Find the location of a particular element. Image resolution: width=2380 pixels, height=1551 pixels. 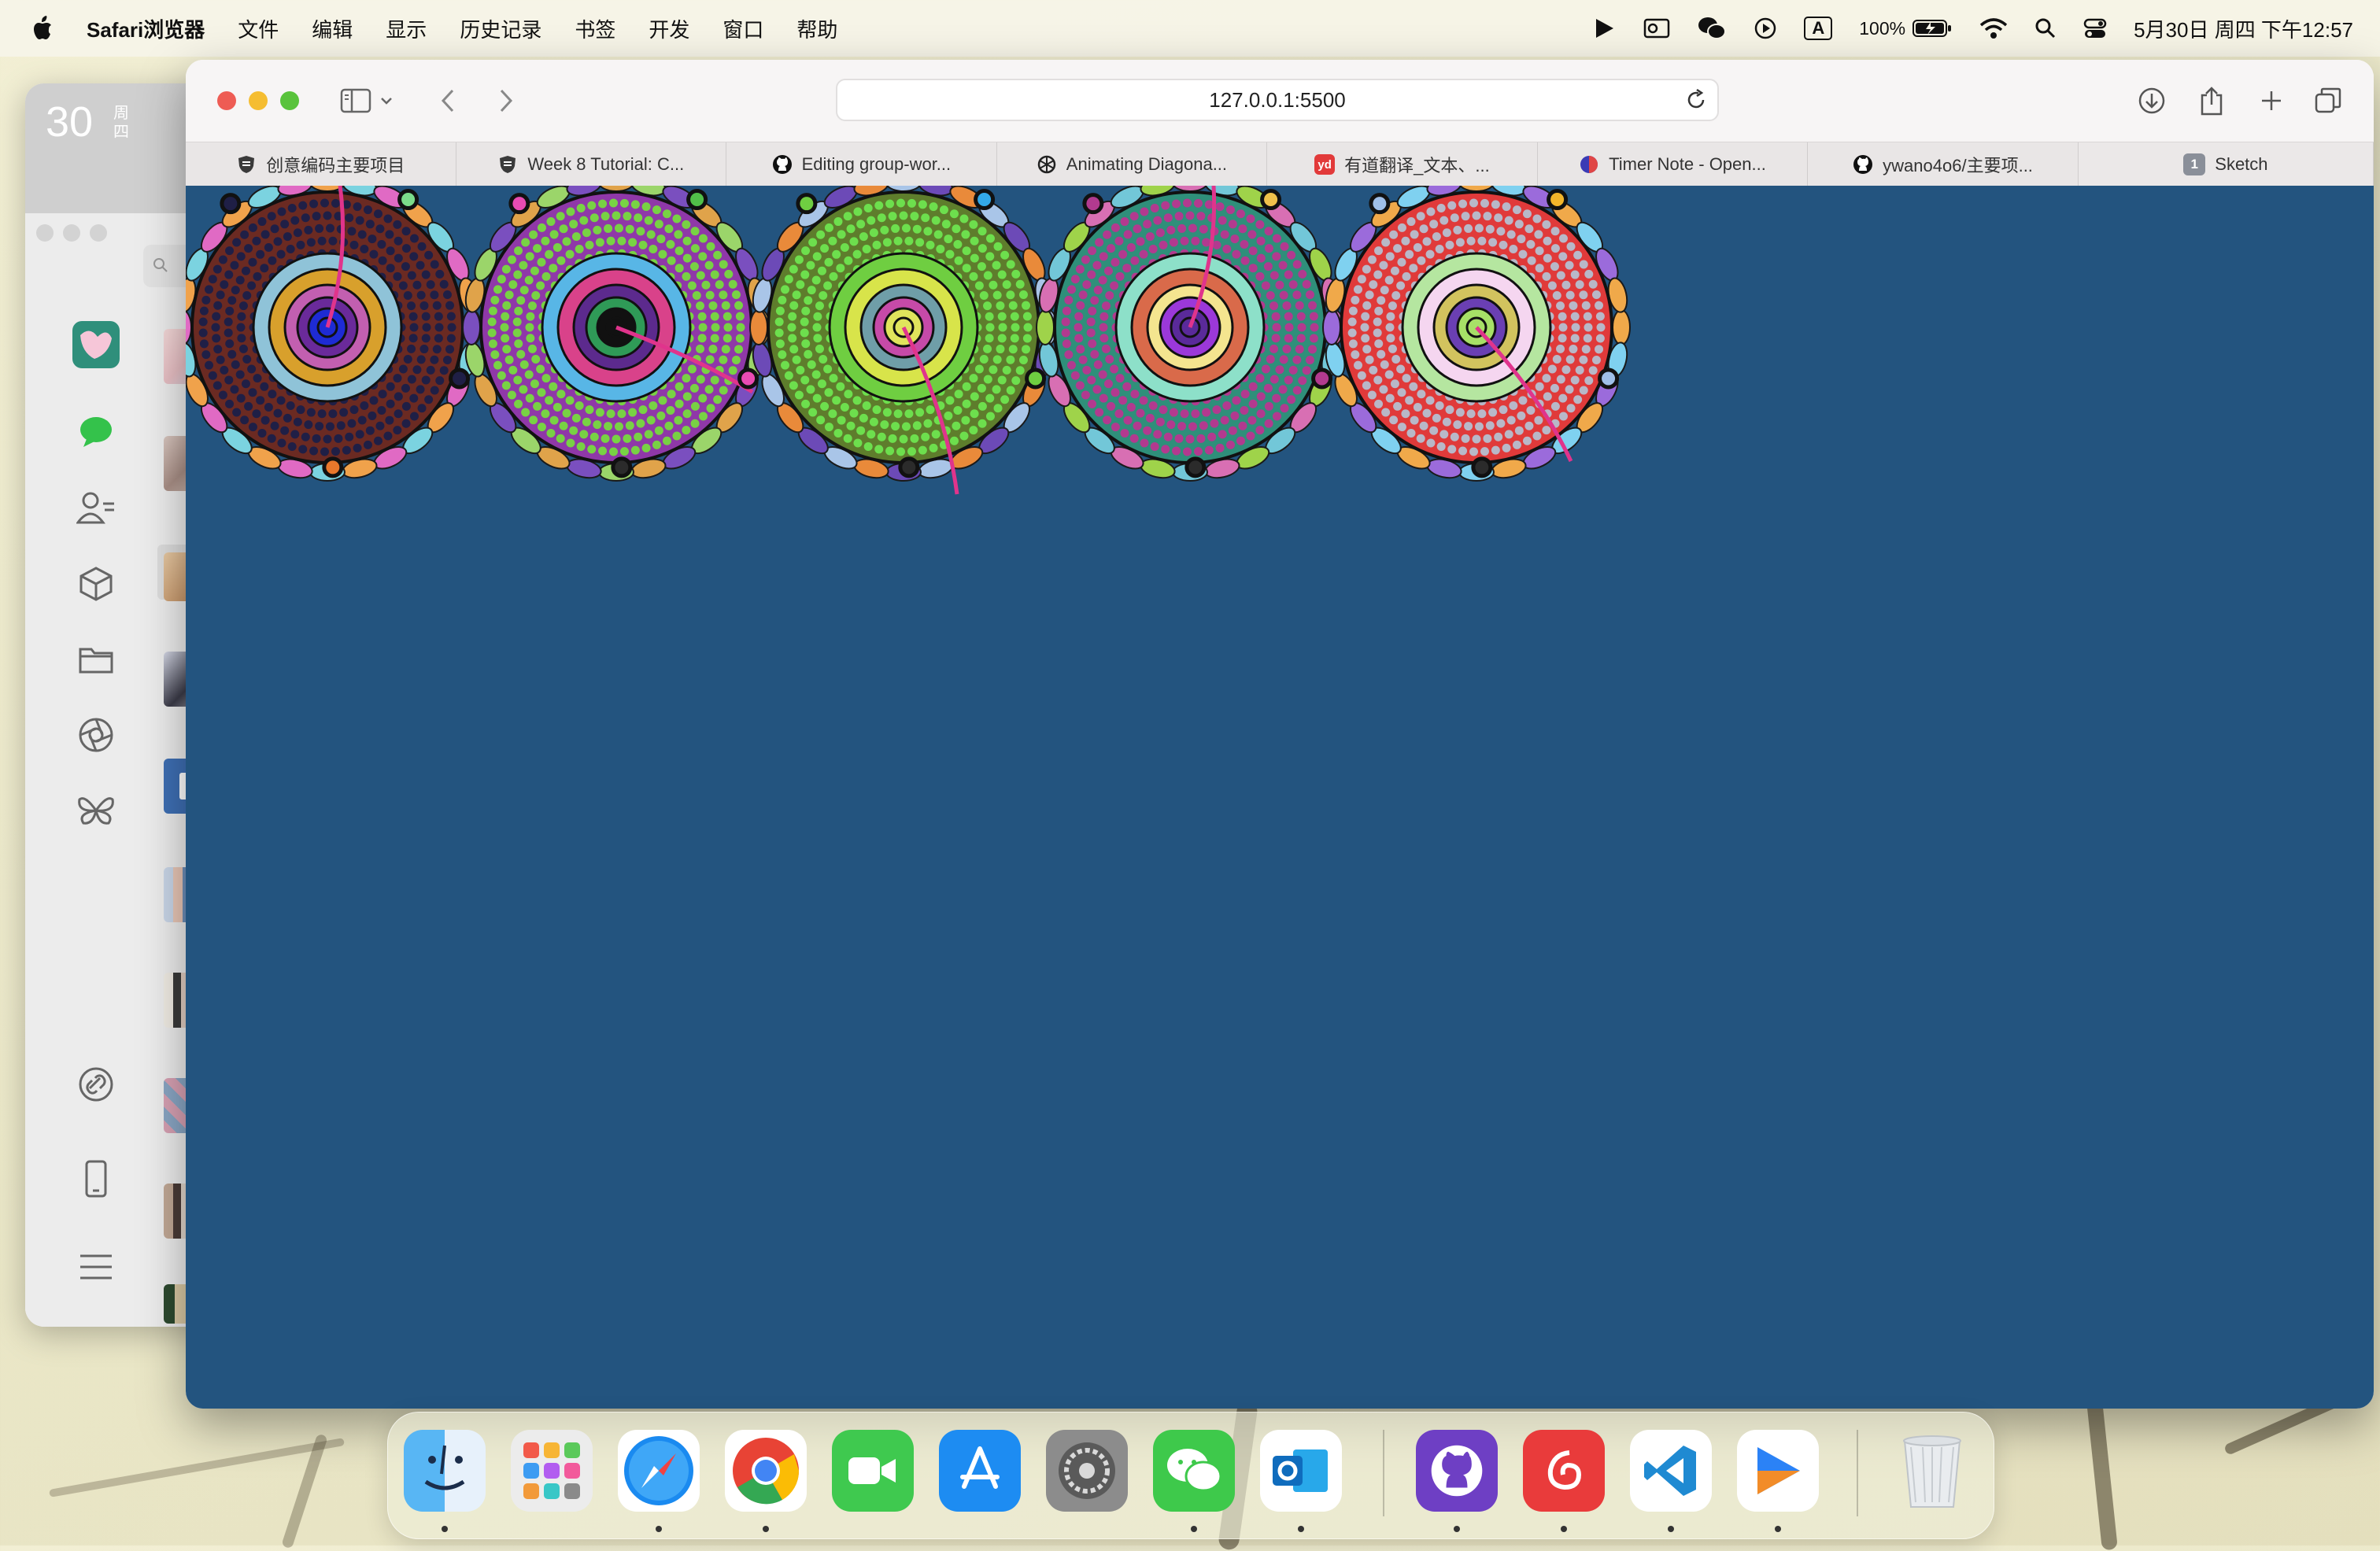

trash-icon is located at coordinates (1932, 1471).